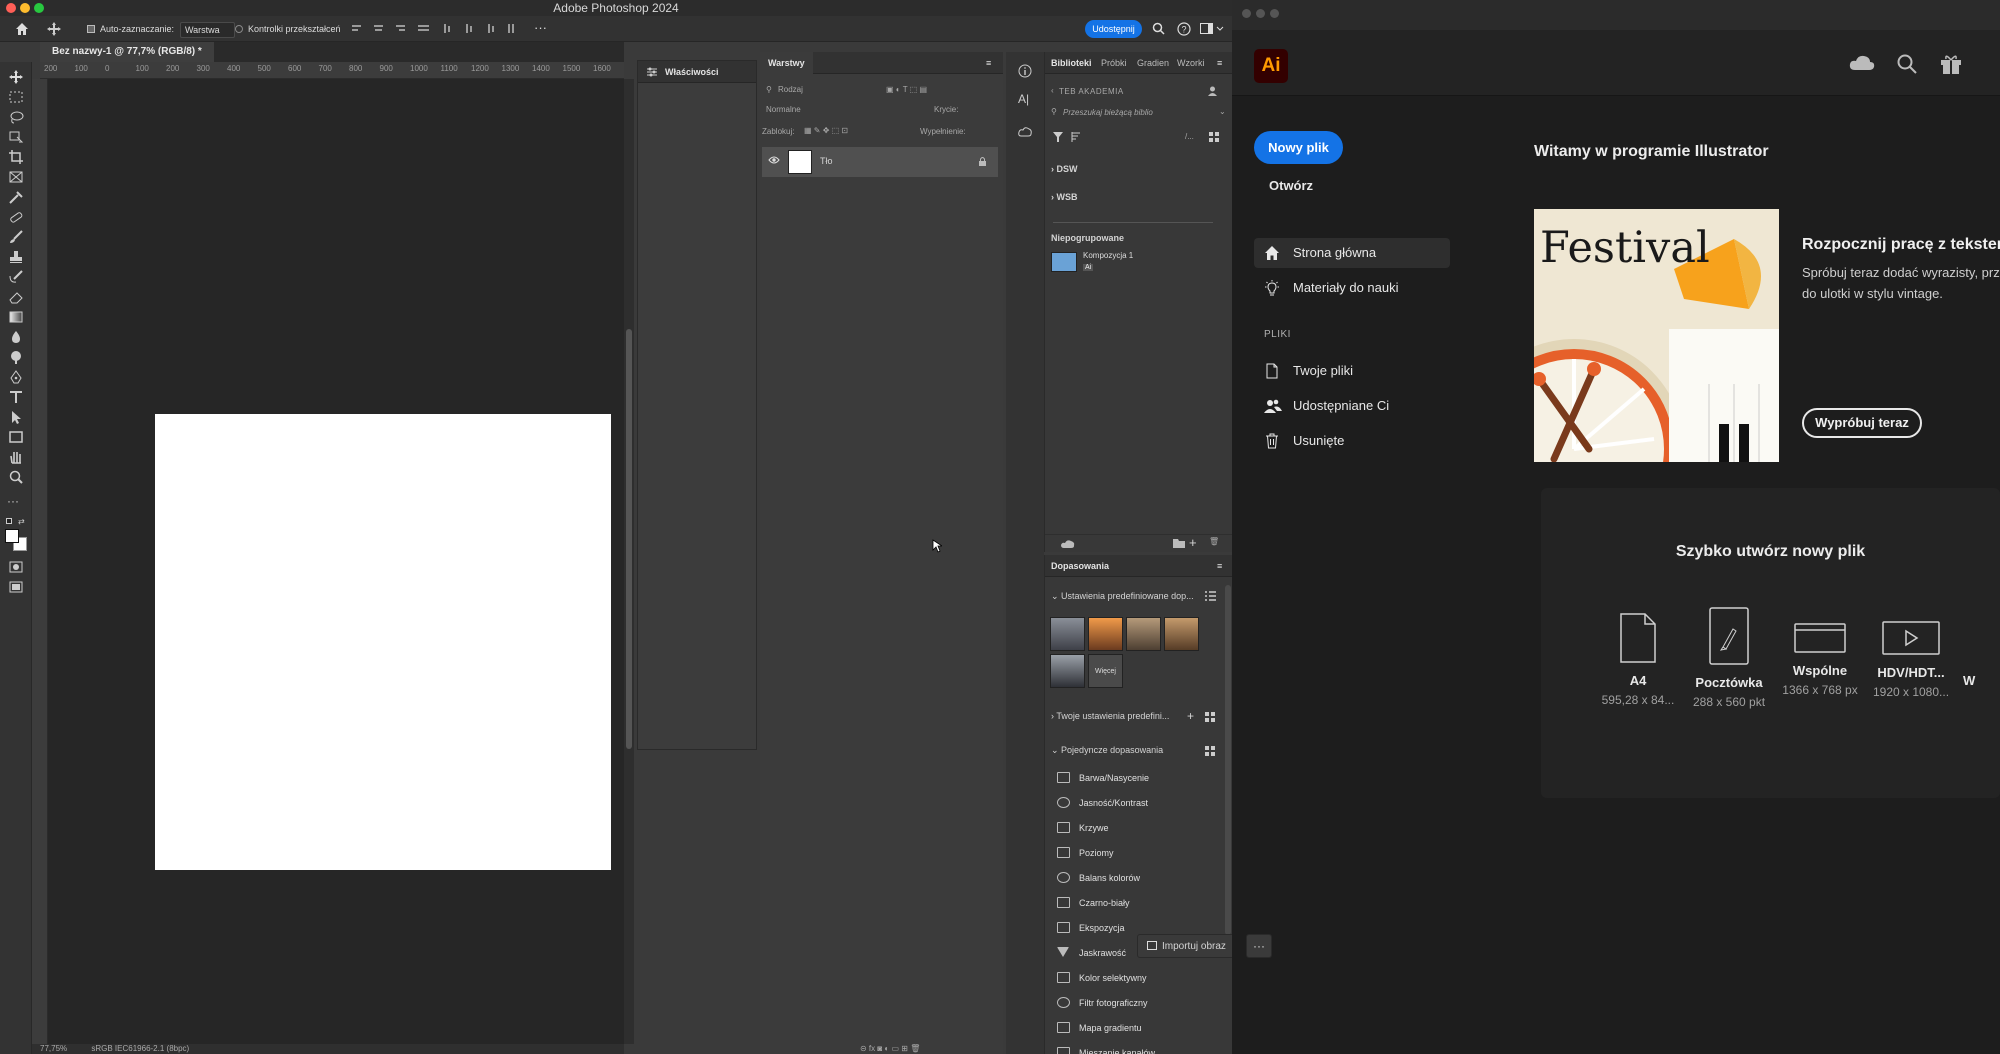 This screenshot has width=2000, height=1054. I want to click on single-adjustments-header: ⌄ Pojedyncze dopasowania, so click(1107, 750).